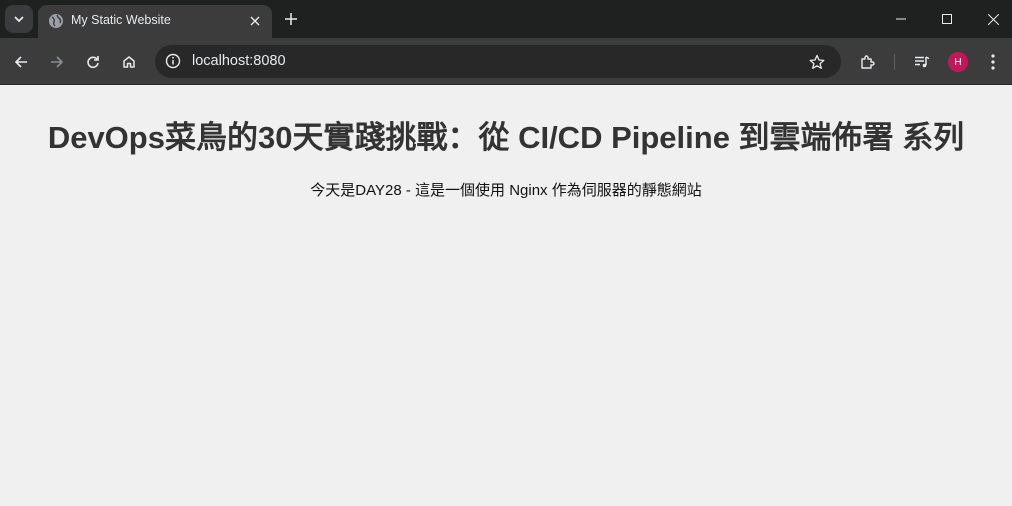  Describe the element at coordinates (506, 190) in the screenshot. I see `page-description: 今天是DAY28 - 這是一個使用 Nginx 作為伺服器的靜態網站` at that location.